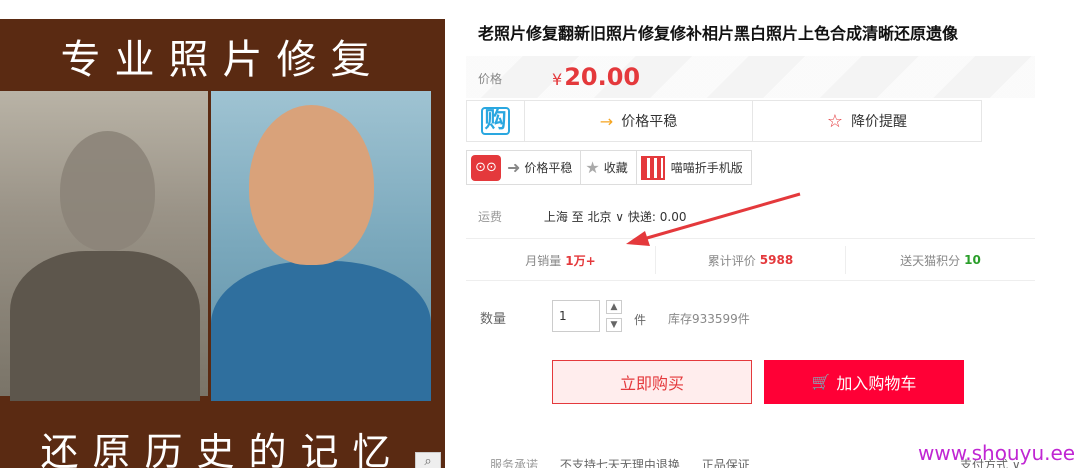 The image size is (1076, 468). Describe the element at coordinates (222, 449) in the screenshot. I see `image-bottom-caption: 还原历史的记忆` at that location.